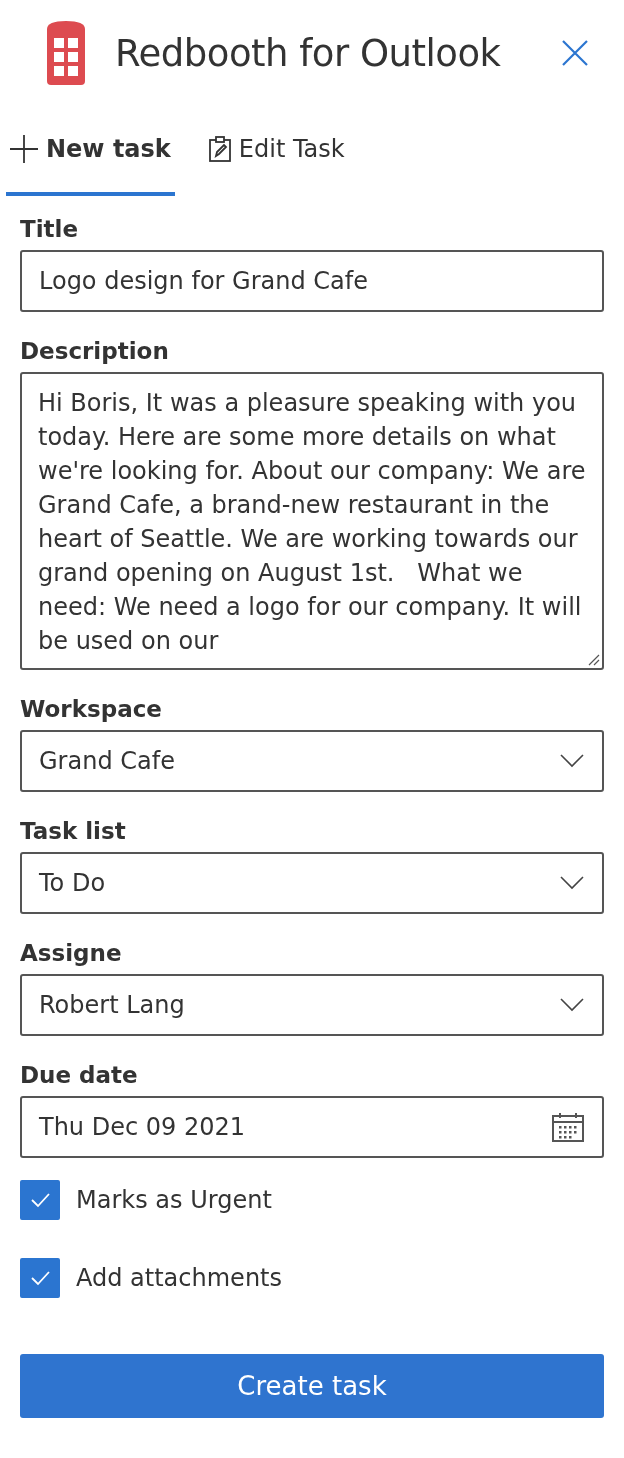 Image resolution: width=624 pixels, height=1458 pixels. What do you see at coordinates (312, 761) in the screenshot?
I see `select-field: Grand Cafe` at bounding box center [312, 761].